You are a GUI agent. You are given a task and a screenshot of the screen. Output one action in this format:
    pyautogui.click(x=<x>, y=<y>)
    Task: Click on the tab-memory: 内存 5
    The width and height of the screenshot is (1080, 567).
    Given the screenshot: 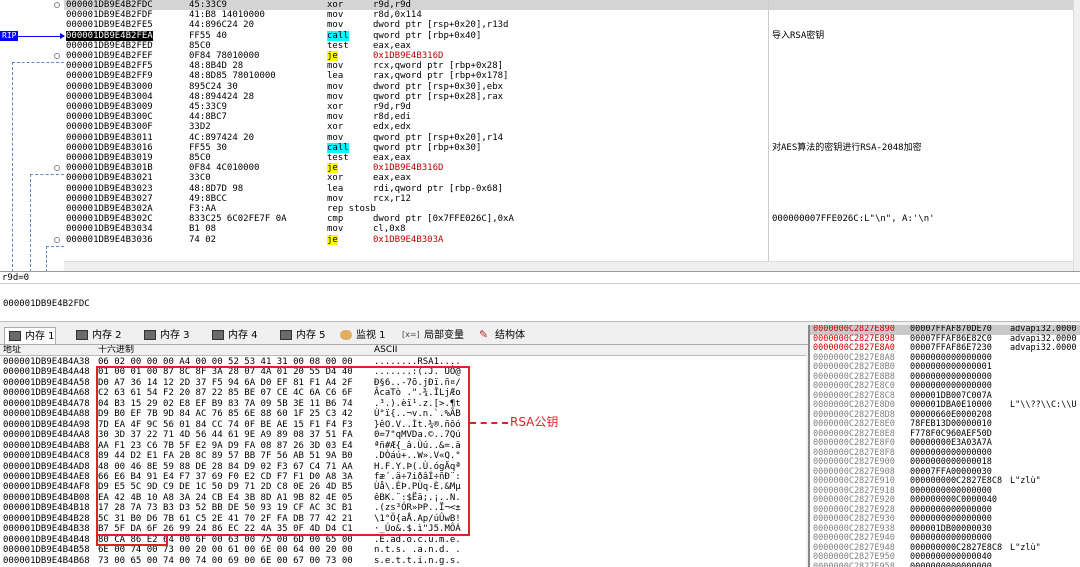 What is the action you would take?
    pyautogui.click(x=301, y=335)
    